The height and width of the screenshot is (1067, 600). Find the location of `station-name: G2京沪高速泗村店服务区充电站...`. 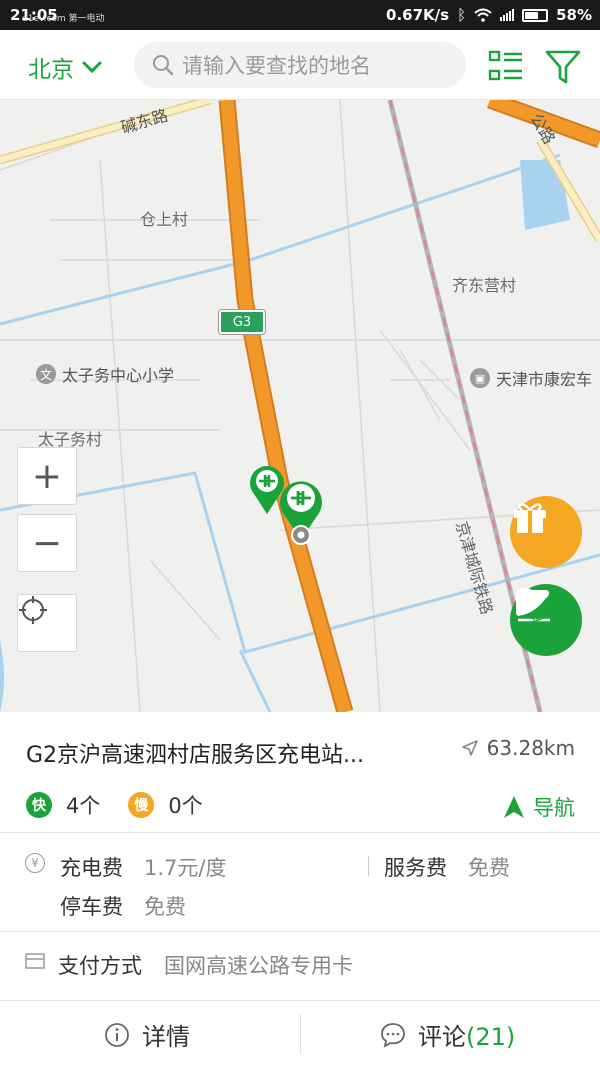

station-name: G2京沪高速泗村店服务区充电站... is located at coordinates (195, 753).